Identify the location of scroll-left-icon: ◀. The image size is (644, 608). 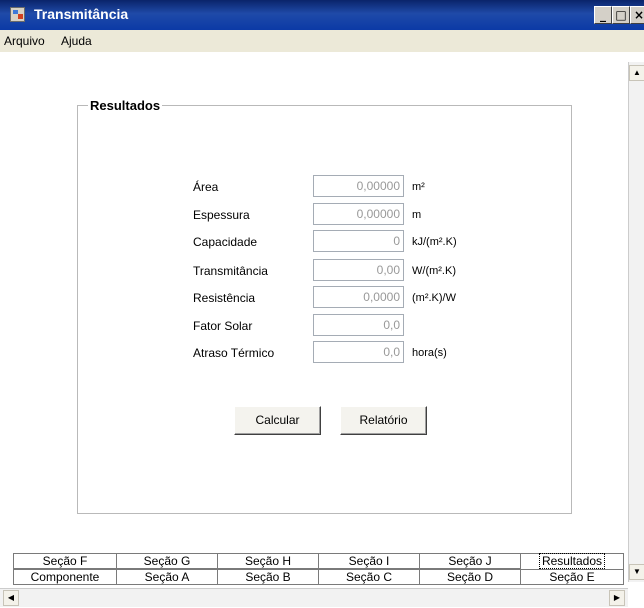
(11, 598).